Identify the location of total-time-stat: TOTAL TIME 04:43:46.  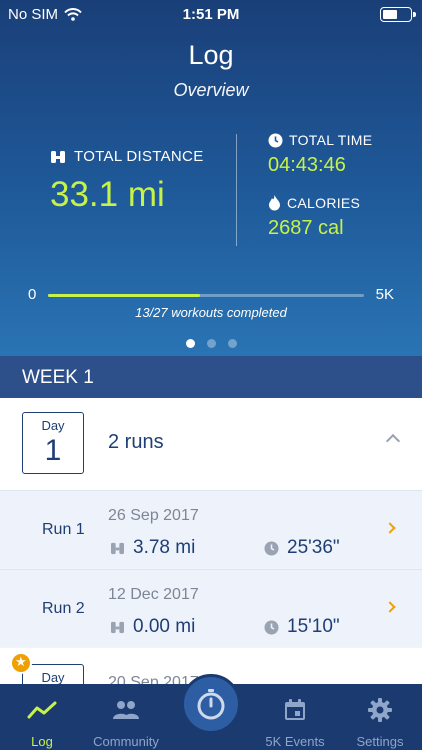
(320, 154).